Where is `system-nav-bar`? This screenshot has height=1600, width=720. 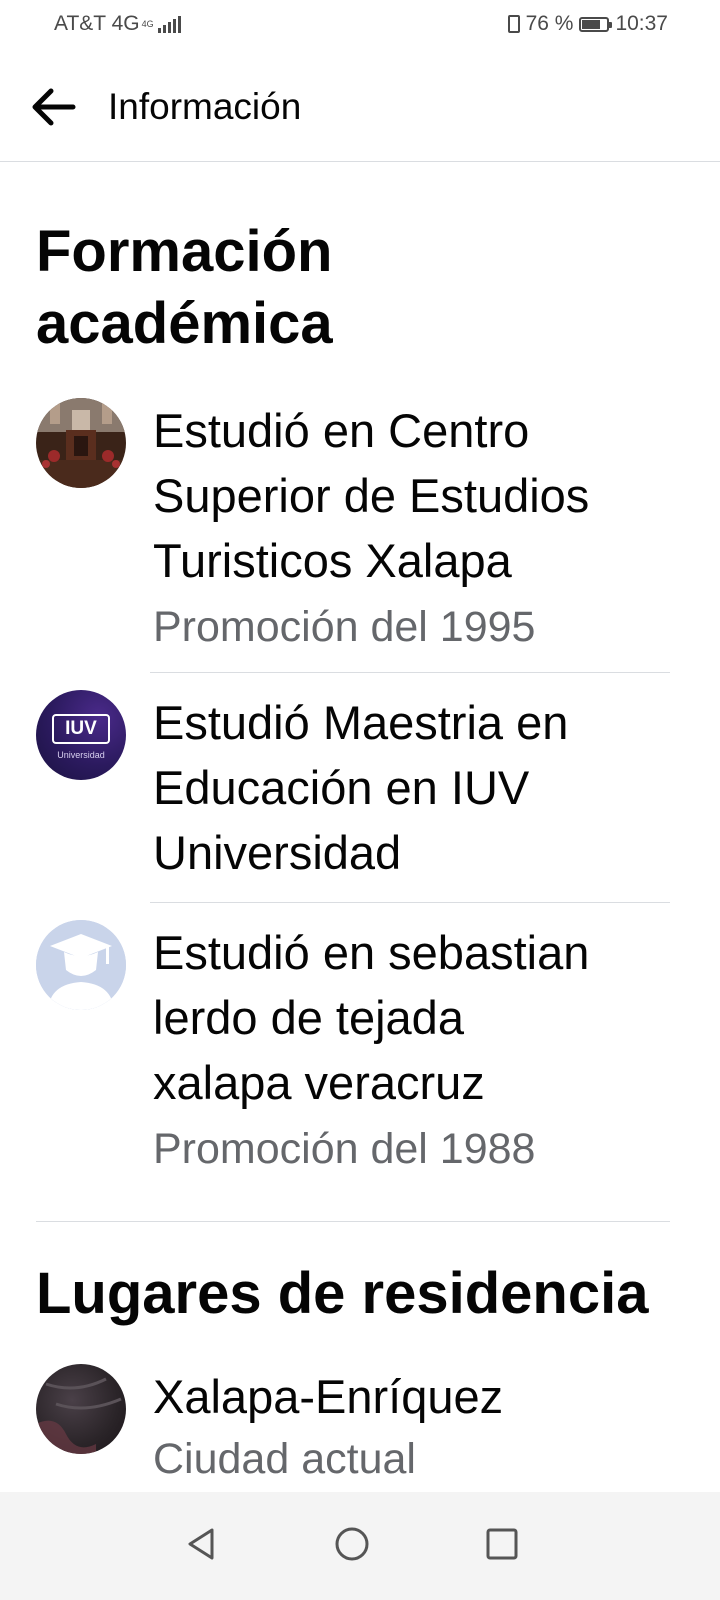
system-nav-bar is located at coordinates (360, 1546).